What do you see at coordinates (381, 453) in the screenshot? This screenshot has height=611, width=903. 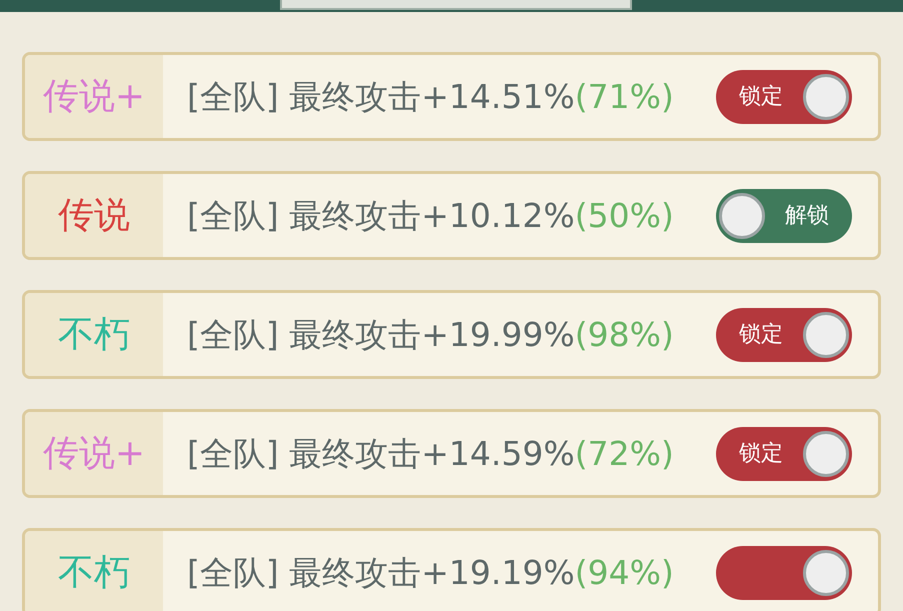 I see `stat-text: [全队] 最终攻击+14.59%` at bounding box center [381, 453].